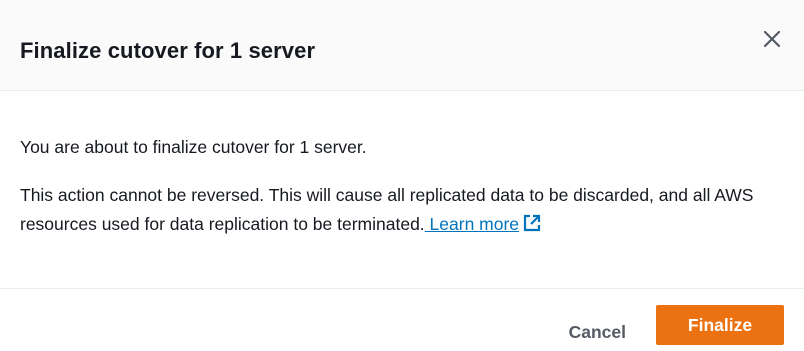 The image size is (804, 351). Describe the element at coordinates (720, 325) in the screenshot. I see `finalize-button: Finalize` at that location.